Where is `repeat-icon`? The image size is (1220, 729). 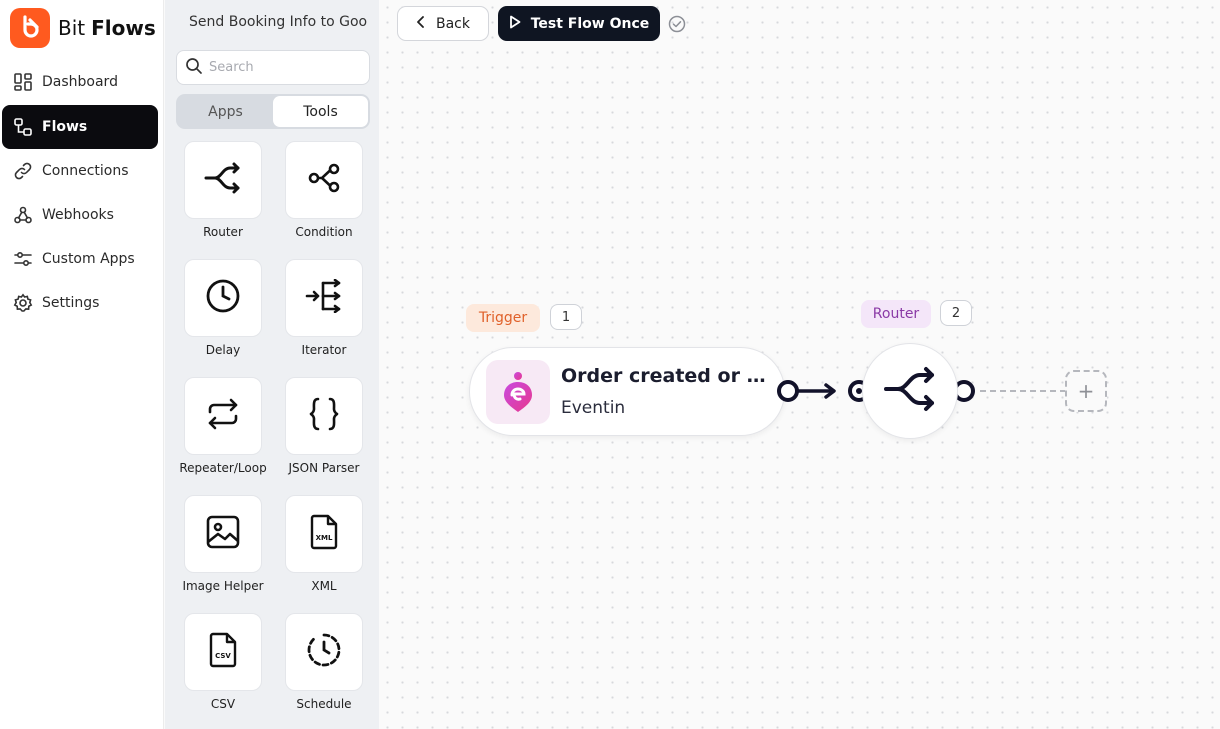 repeat-icon is located at coordinates (223, 416).